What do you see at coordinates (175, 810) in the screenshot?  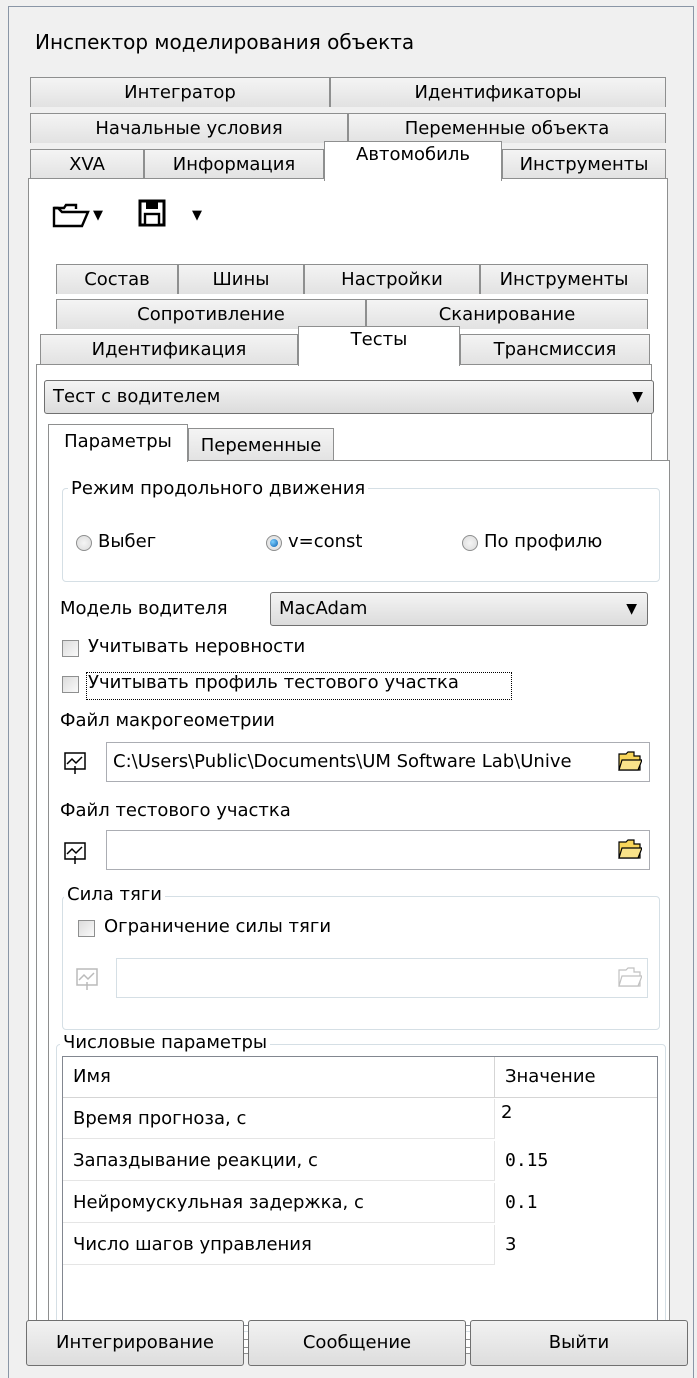 I see `test-file-label: Файл тестового участка` at bounding box center [175, 810].